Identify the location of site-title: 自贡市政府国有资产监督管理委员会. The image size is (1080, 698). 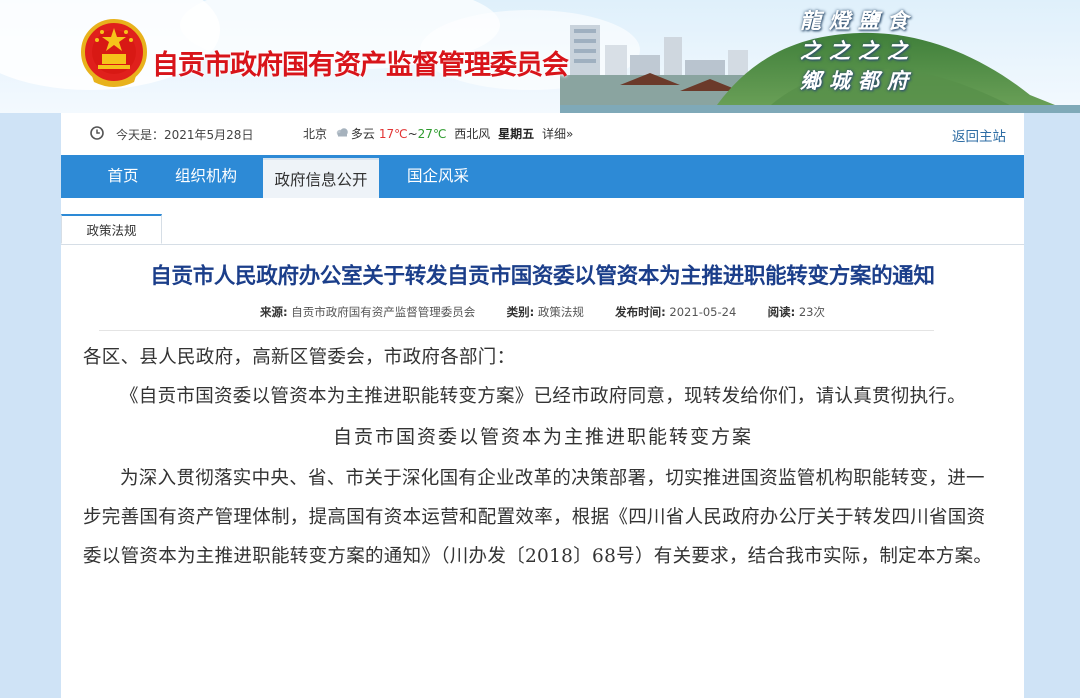
(360, 62).